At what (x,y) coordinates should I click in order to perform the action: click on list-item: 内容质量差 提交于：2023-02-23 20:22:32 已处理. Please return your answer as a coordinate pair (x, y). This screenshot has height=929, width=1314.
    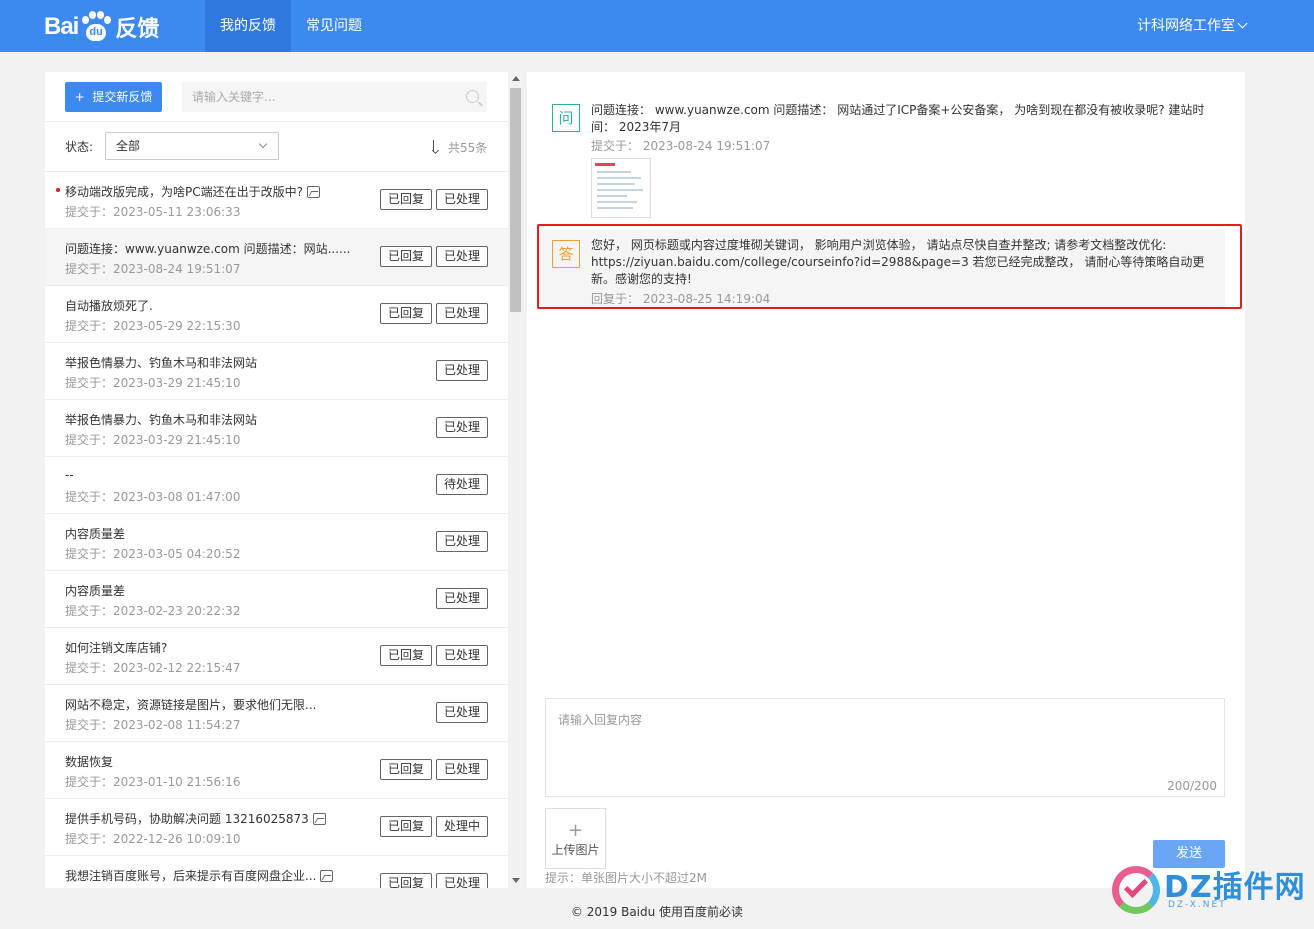
    Looking at the image, I should click on (276, 599).